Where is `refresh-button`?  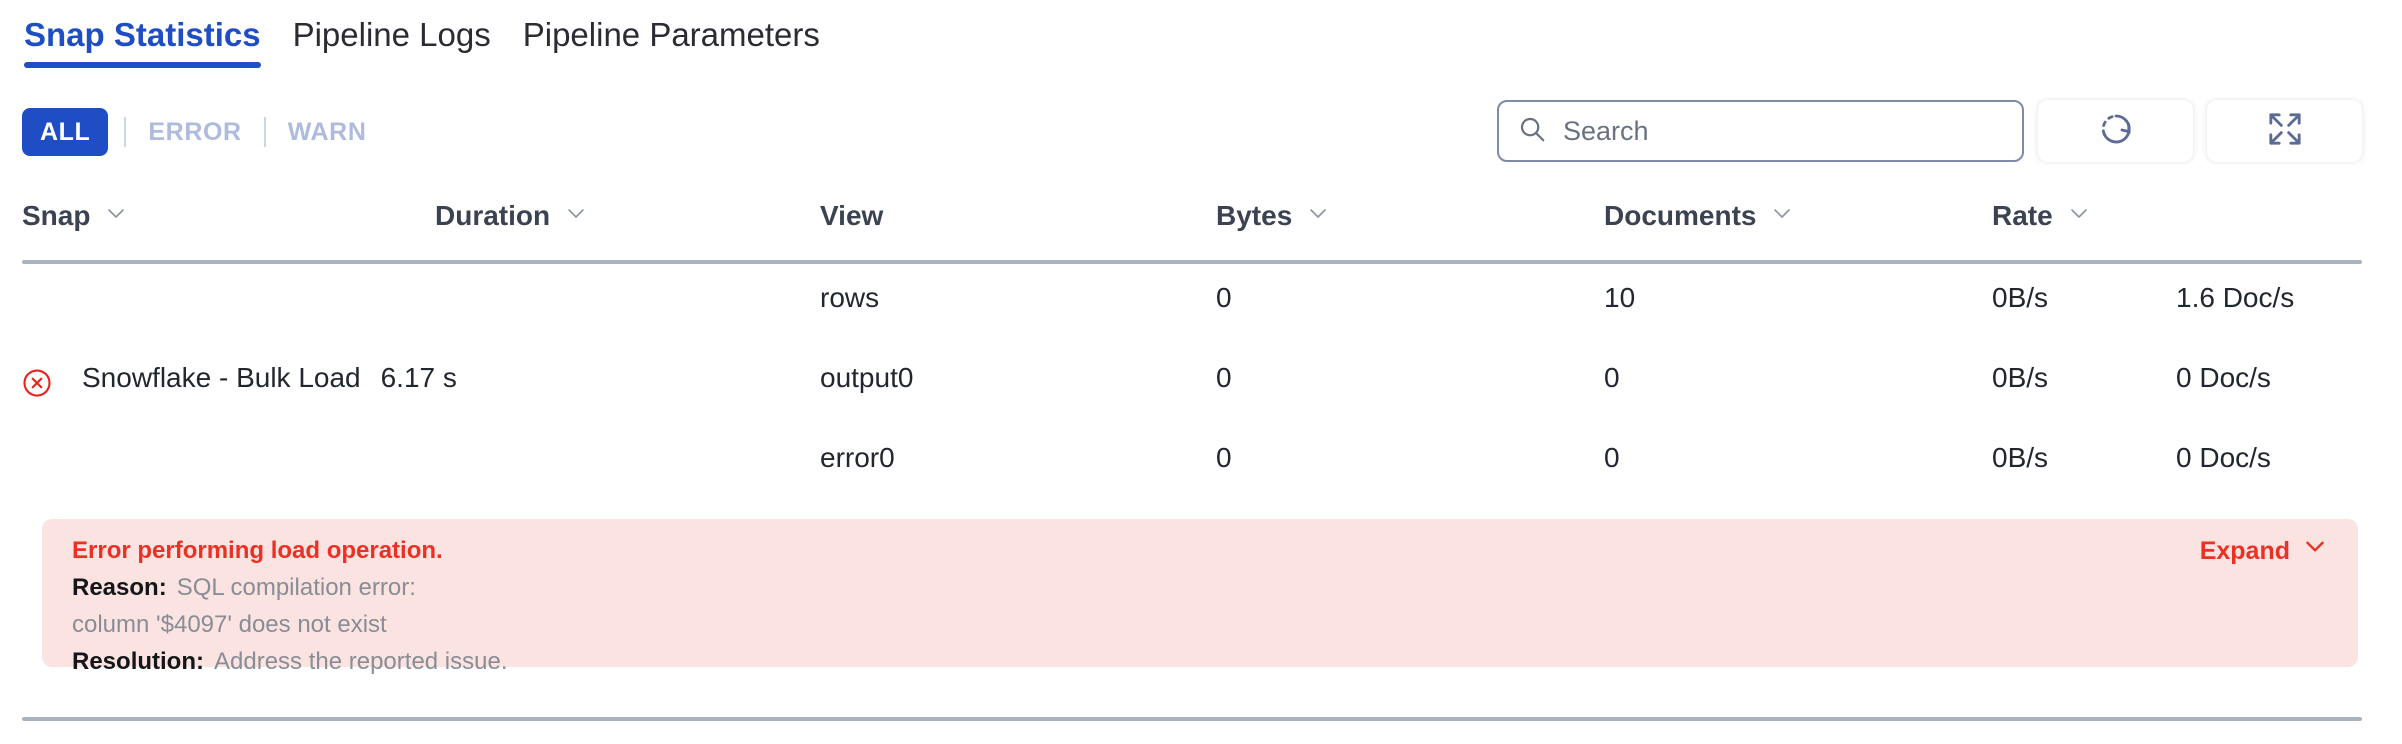 refresh-button is located at coordinates (2115, 131).